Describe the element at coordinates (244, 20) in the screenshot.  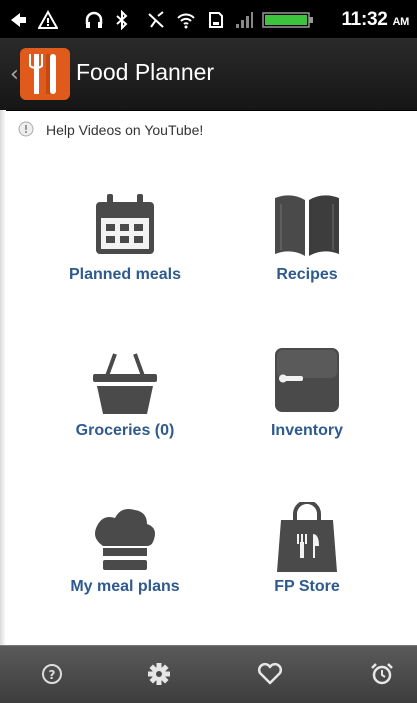
I see `cell-signal-icon` at that location.